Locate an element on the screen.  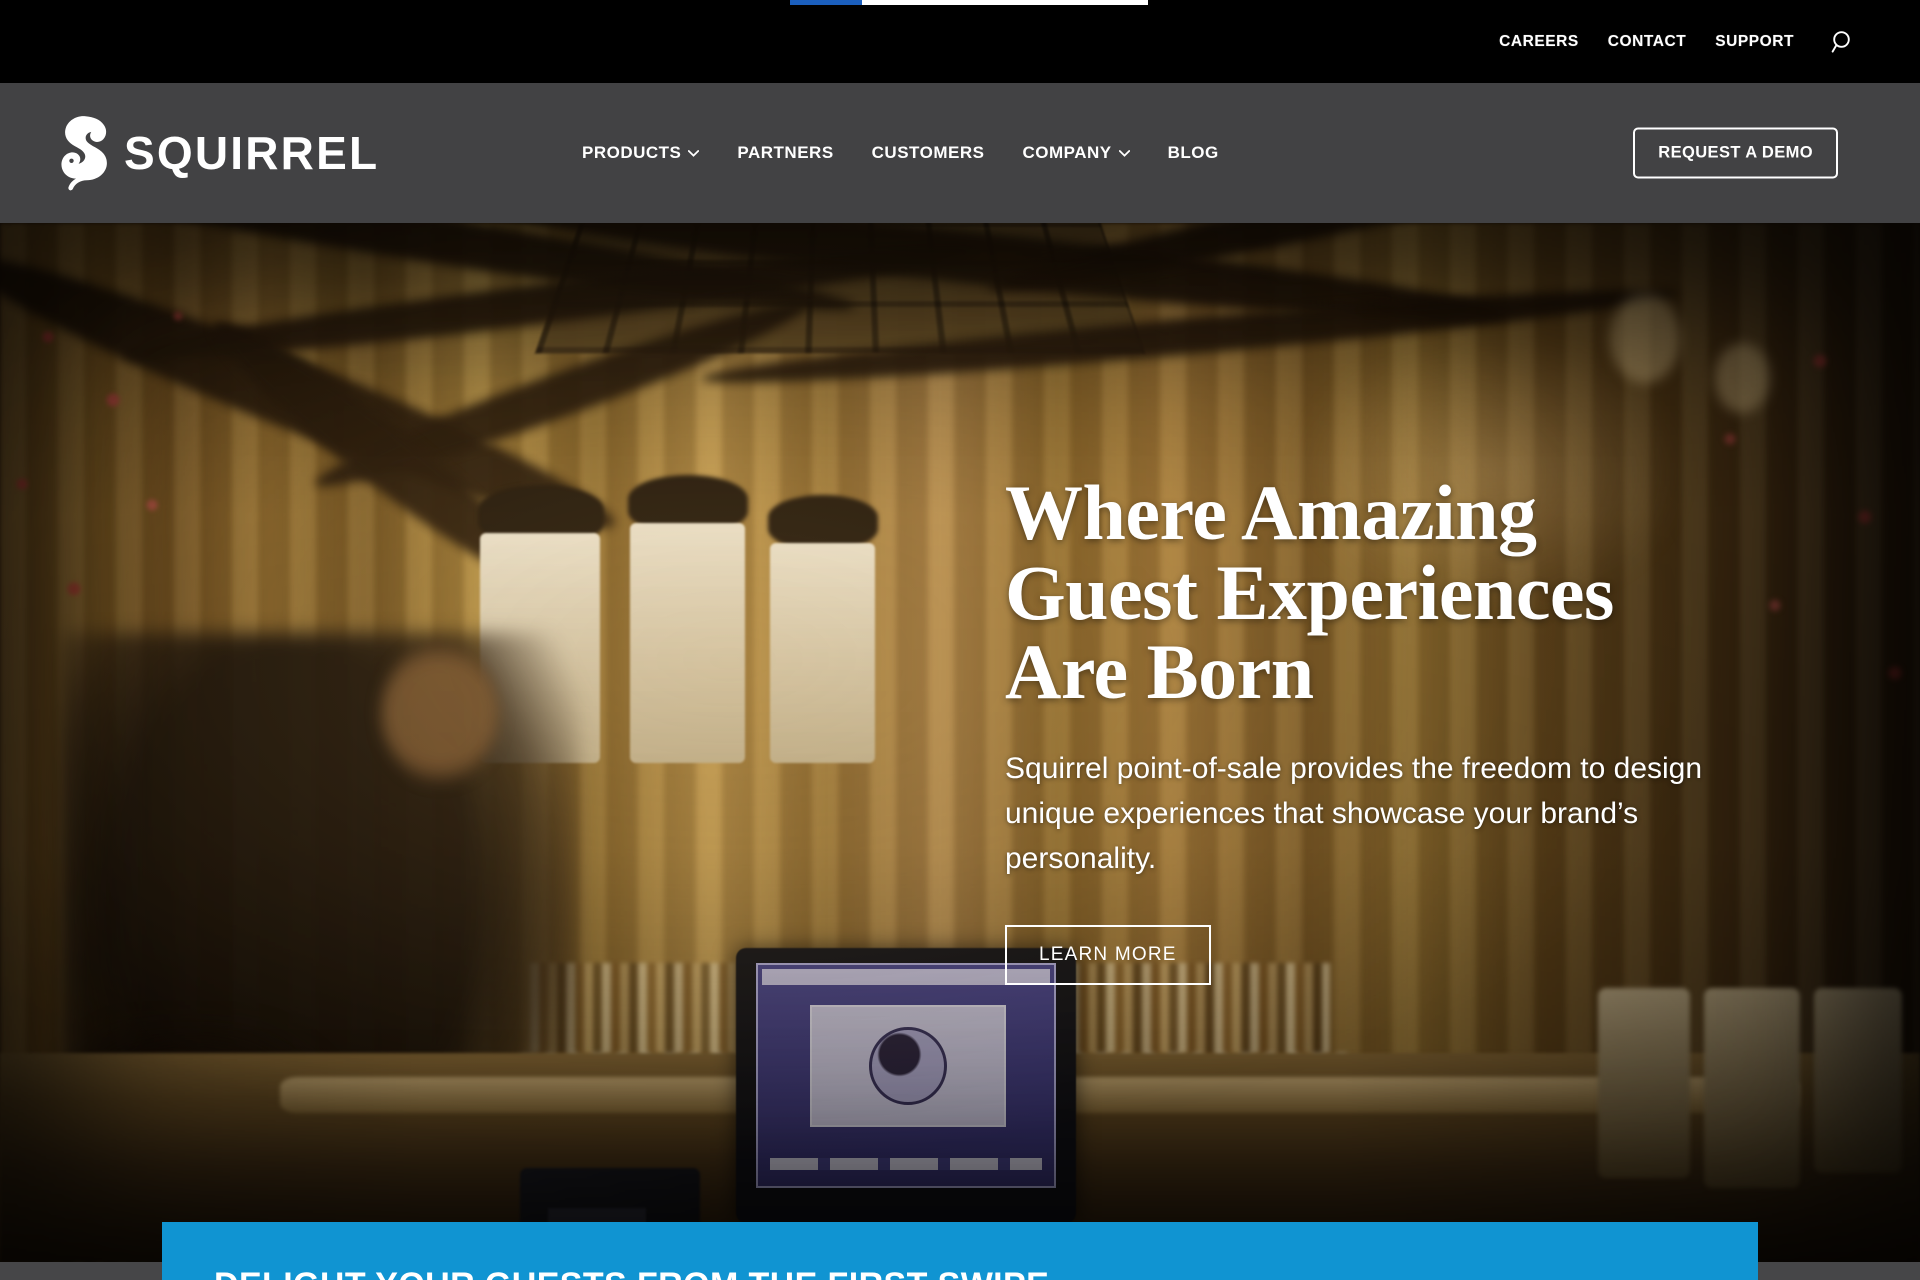
learn-more-button: LEARN MORE is located at coordinates (1108, 954).